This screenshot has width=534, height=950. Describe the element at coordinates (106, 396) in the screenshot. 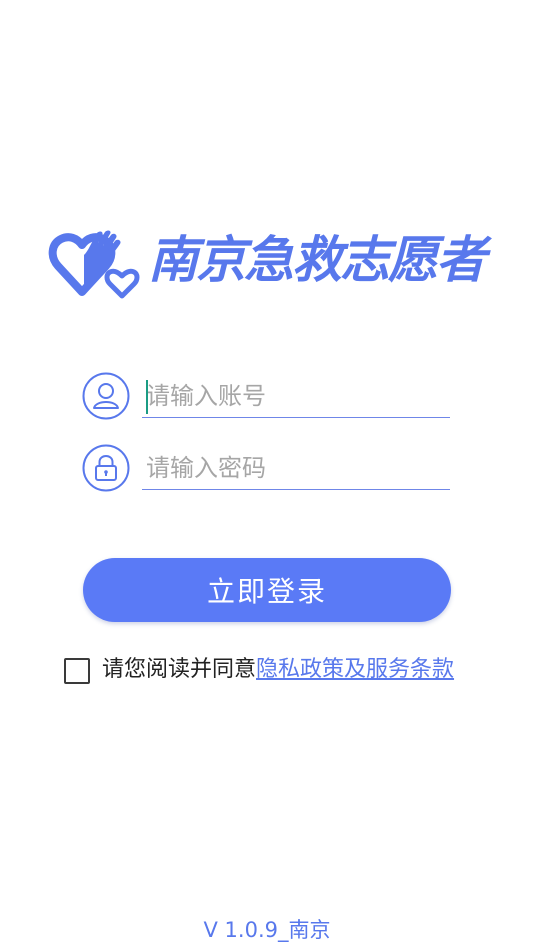

I see `user-icon` at that location.